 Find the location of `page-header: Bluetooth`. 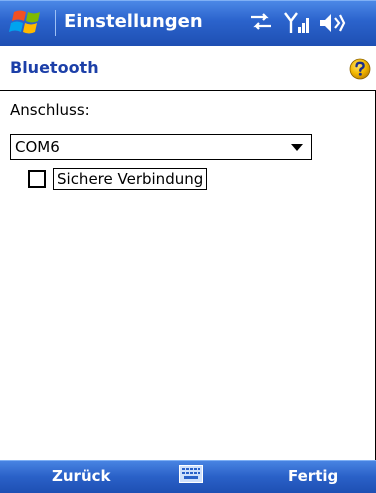

page-header: Bluetooth is located at coordinates (188, 68).